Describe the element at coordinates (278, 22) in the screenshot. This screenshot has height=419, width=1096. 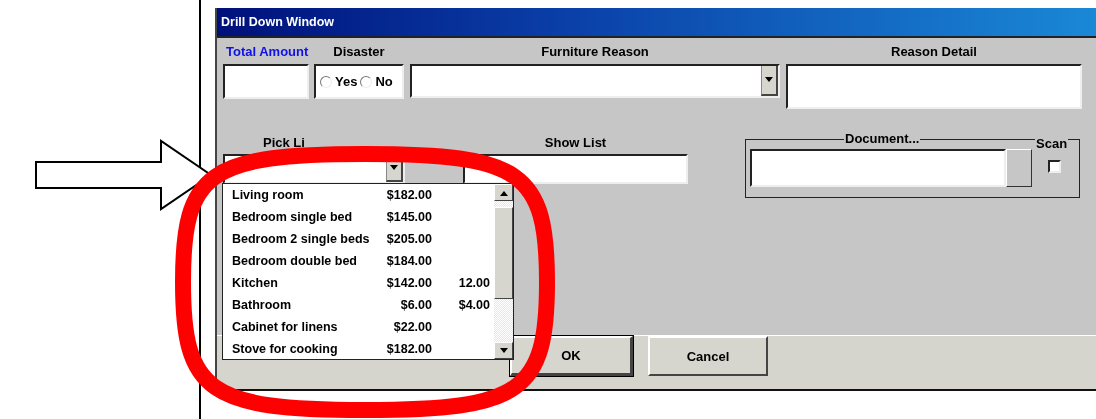
I see `window-title: Drill Down Window` at that location.